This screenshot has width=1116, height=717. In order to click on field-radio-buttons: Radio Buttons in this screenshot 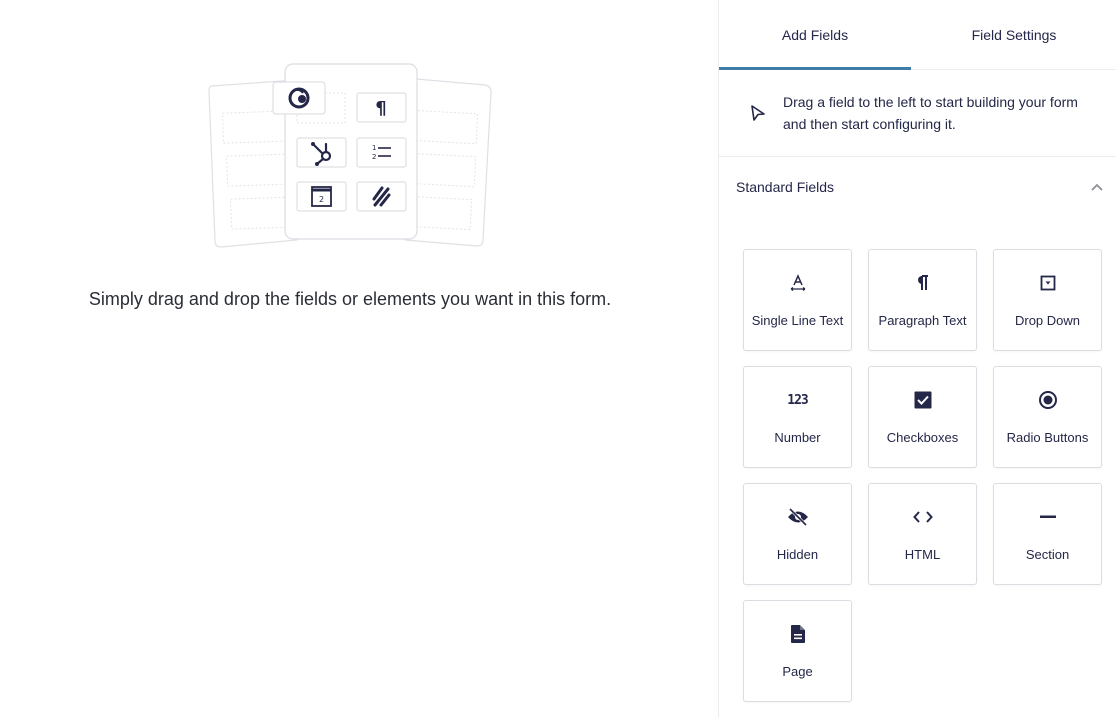, I will do `click(1047, 417)`.